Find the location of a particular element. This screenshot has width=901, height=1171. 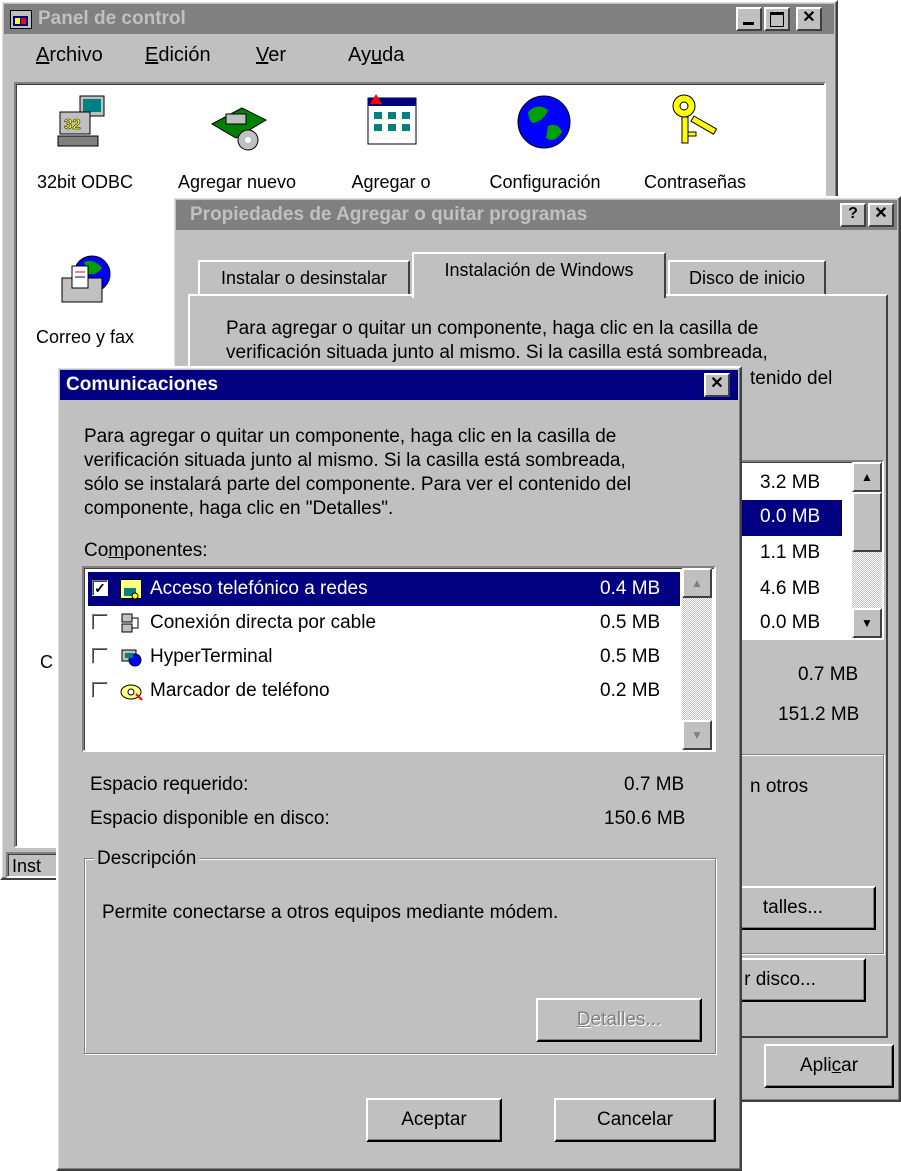

close-button: ✕ is located at coordinates (809, 19).